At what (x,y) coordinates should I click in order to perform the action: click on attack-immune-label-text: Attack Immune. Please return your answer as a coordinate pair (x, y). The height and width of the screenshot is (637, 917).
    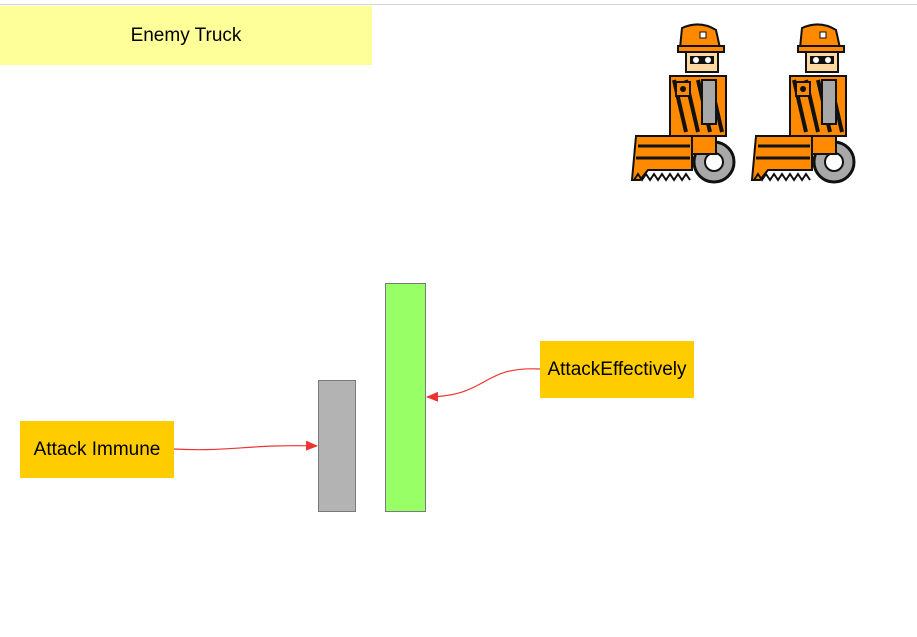
    Looking at the image, I should click on (97, 449).